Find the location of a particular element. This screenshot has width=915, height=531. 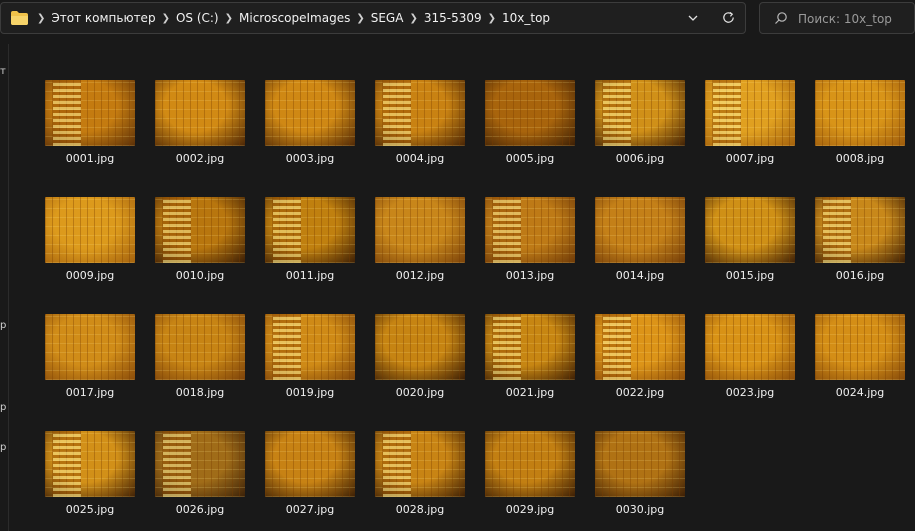

file-item: 0007.jpg is located at coordinates (750, 122).